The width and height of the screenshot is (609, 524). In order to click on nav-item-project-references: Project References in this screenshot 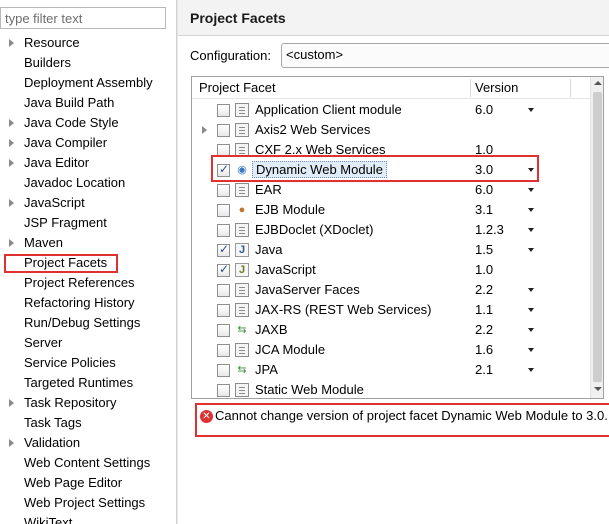, I will do `click(88, 283)`.